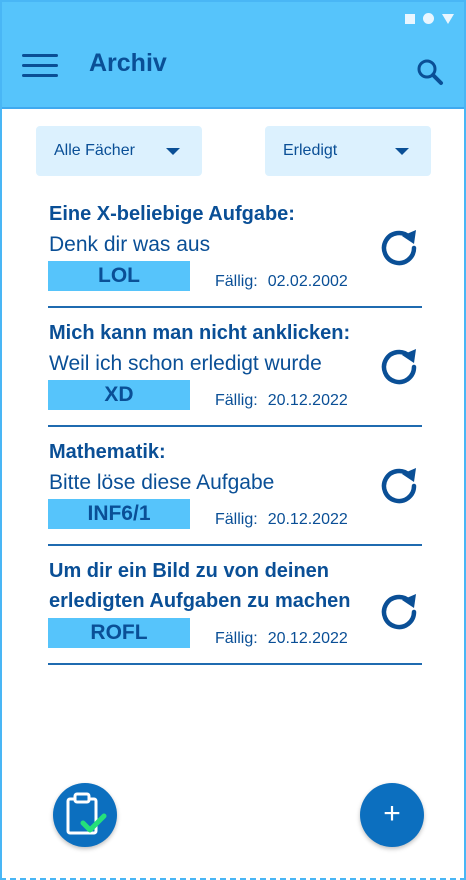 This screenshot has height=880, width=466. I want to click on task-due-date: Fällig: 02.02.2002, so click(281, 282).